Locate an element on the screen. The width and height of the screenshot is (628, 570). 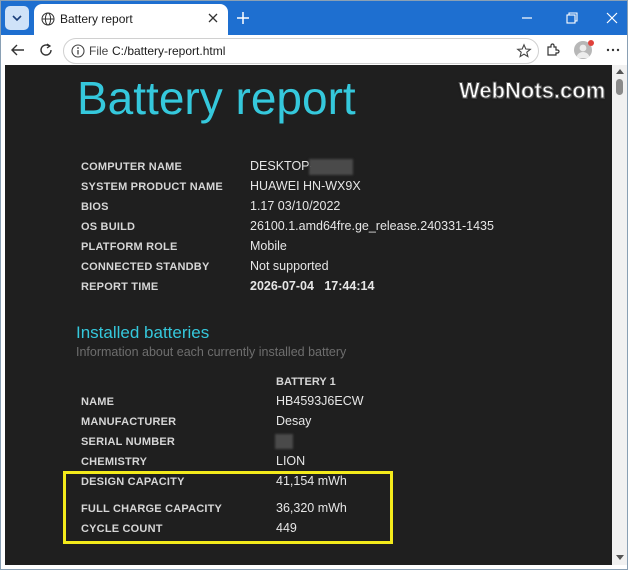
redacted-computer-name is located at coordinates (331, 167).